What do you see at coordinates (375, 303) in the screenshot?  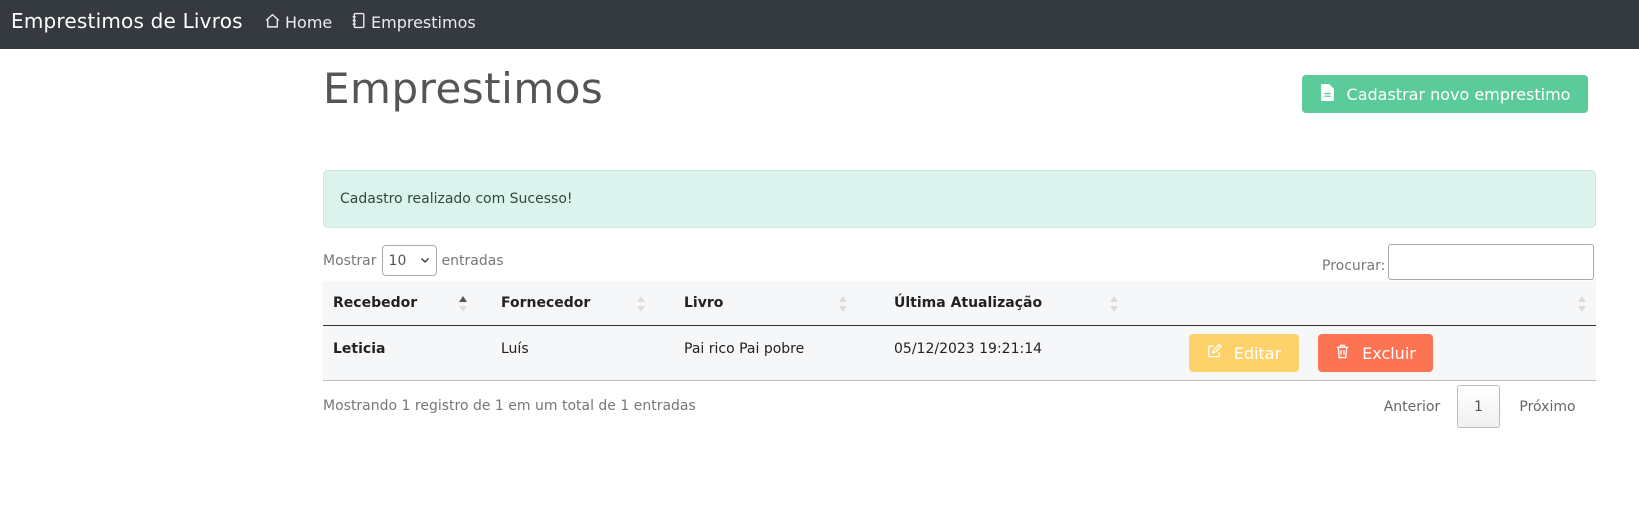 I see `column-header-recebedor: Recebedor` at bounding box center [375, 303].